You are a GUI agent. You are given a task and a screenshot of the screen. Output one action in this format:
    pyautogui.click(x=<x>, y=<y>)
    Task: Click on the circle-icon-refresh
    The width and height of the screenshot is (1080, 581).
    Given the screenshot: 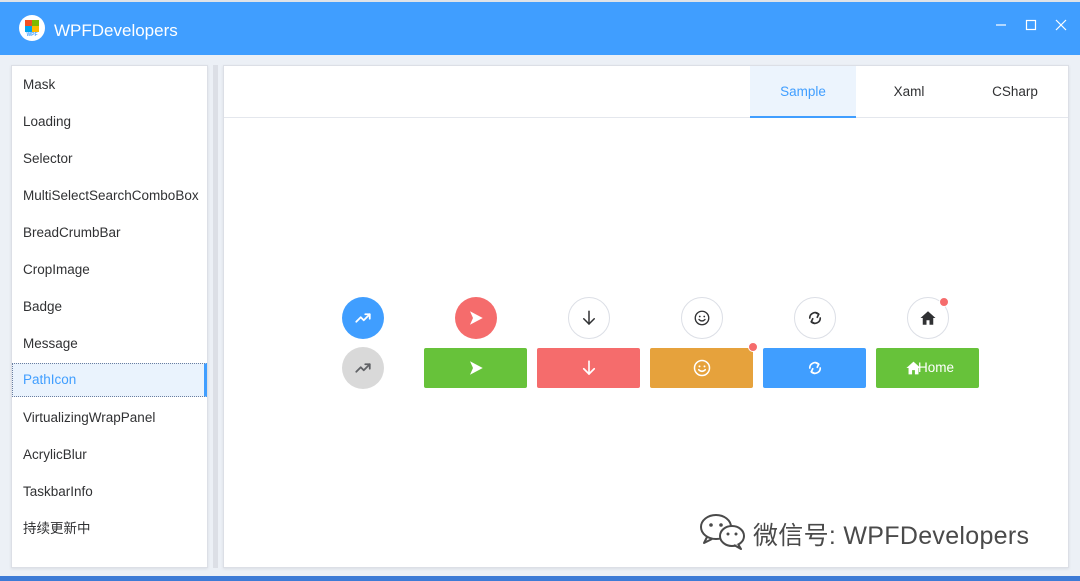 What is the action you would take?
    pyautogui.click(x=815, y=318)
    